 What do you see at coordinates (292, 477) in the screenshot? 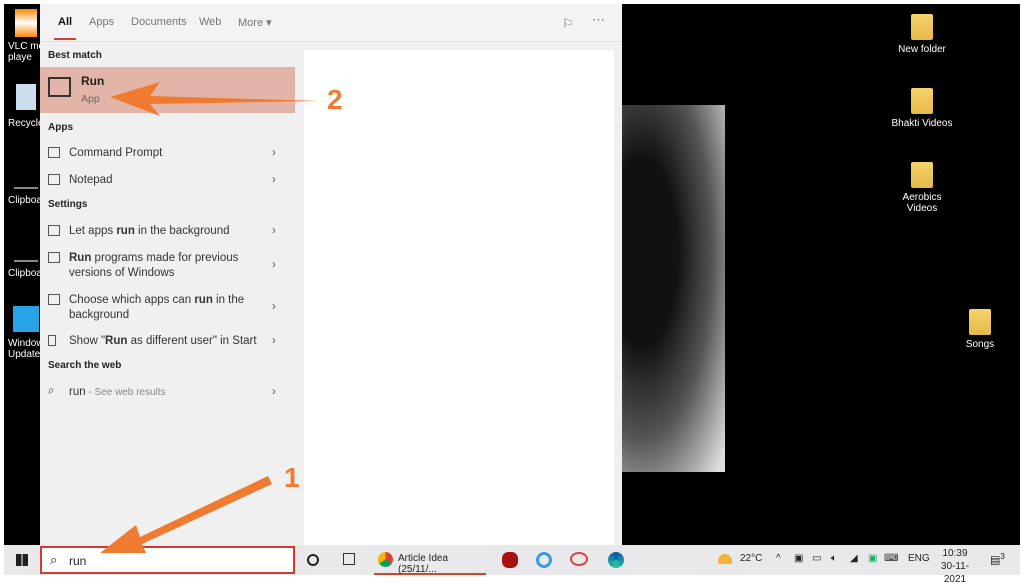
I see `annotation-label-1: 1` at bounding box center [292, 477].